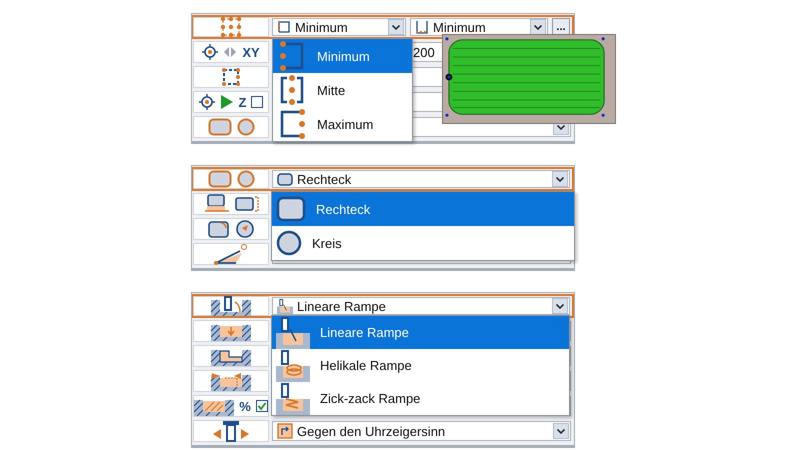 The width and height of the screenshot is (800, 450). What do you see at coordinates (342, 90) in the screenshot?
I see `dropdown-option: Mitte` at bounding box center [342, 90].